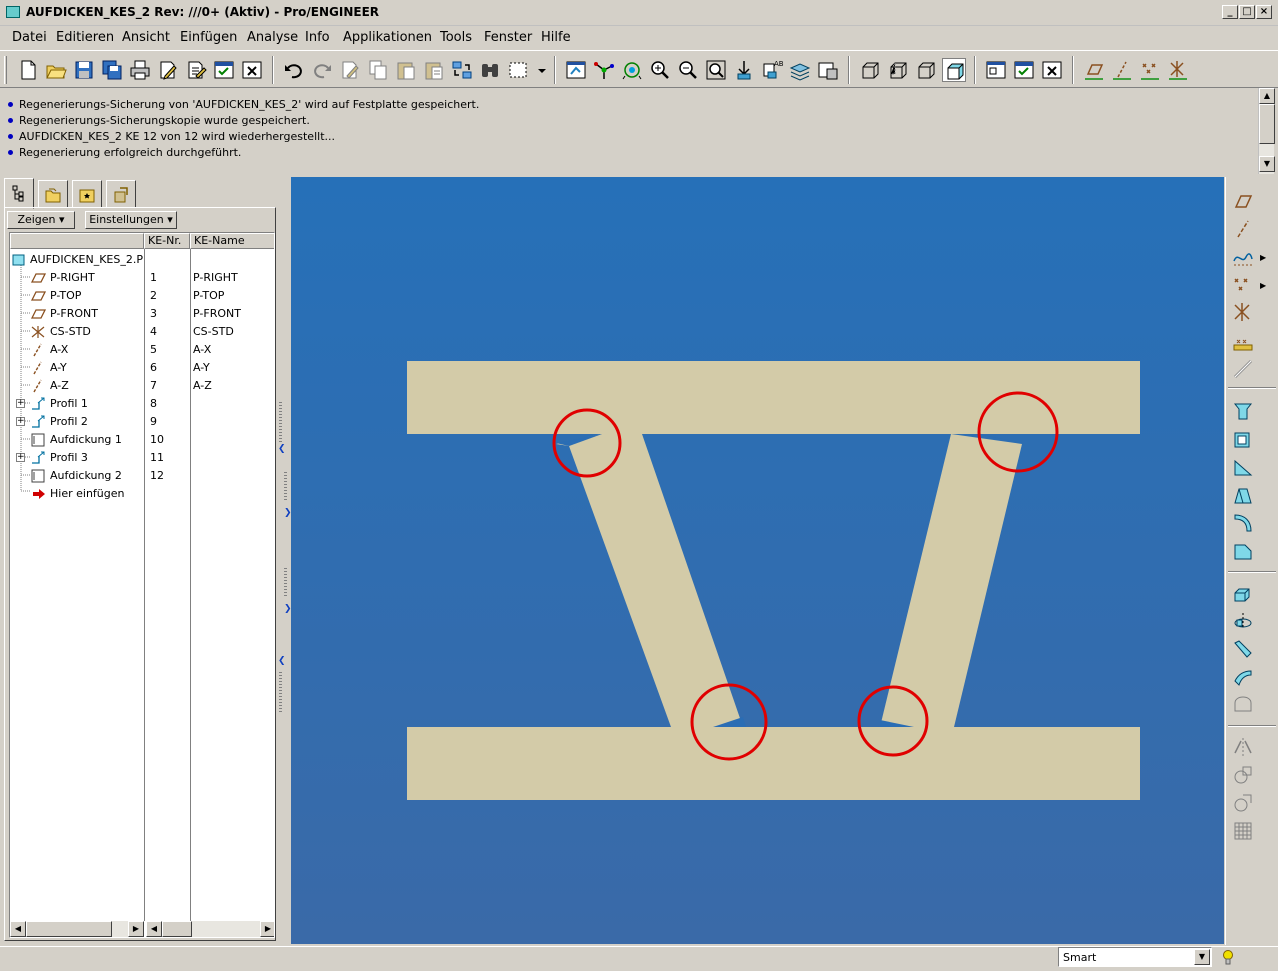  Describe the element at coordinates (1243, 257) in the screenshot. I see `datum-curve-tool-icon` at that location.